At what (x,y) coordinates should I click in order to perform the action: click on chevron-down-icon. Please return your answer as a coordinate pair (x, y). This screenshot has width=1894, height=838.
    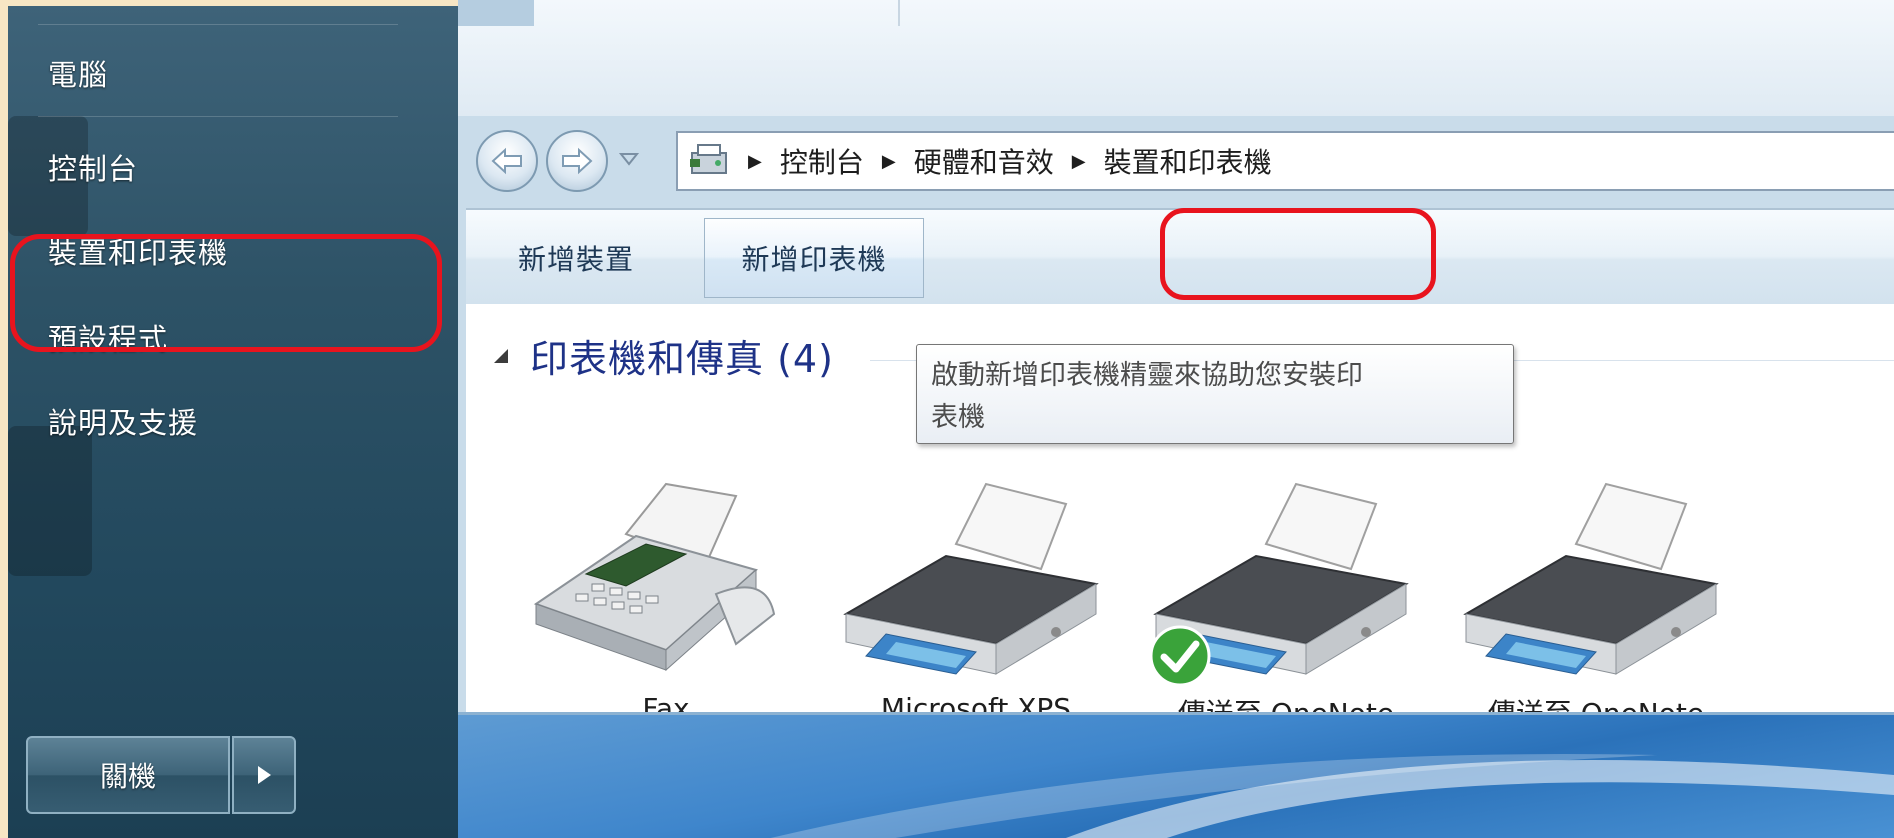
    Looking at the image, I should click on (629, 159).